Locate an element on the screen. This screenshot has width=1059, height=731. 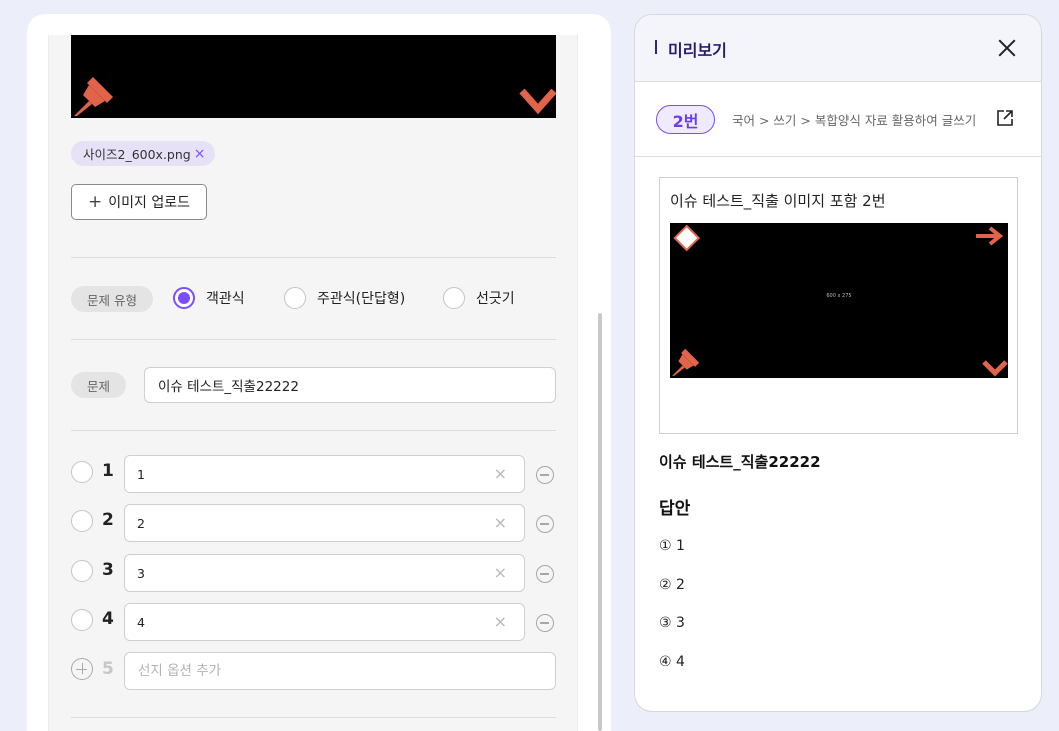
external-link-icon is located at coordinates (1005, 118).